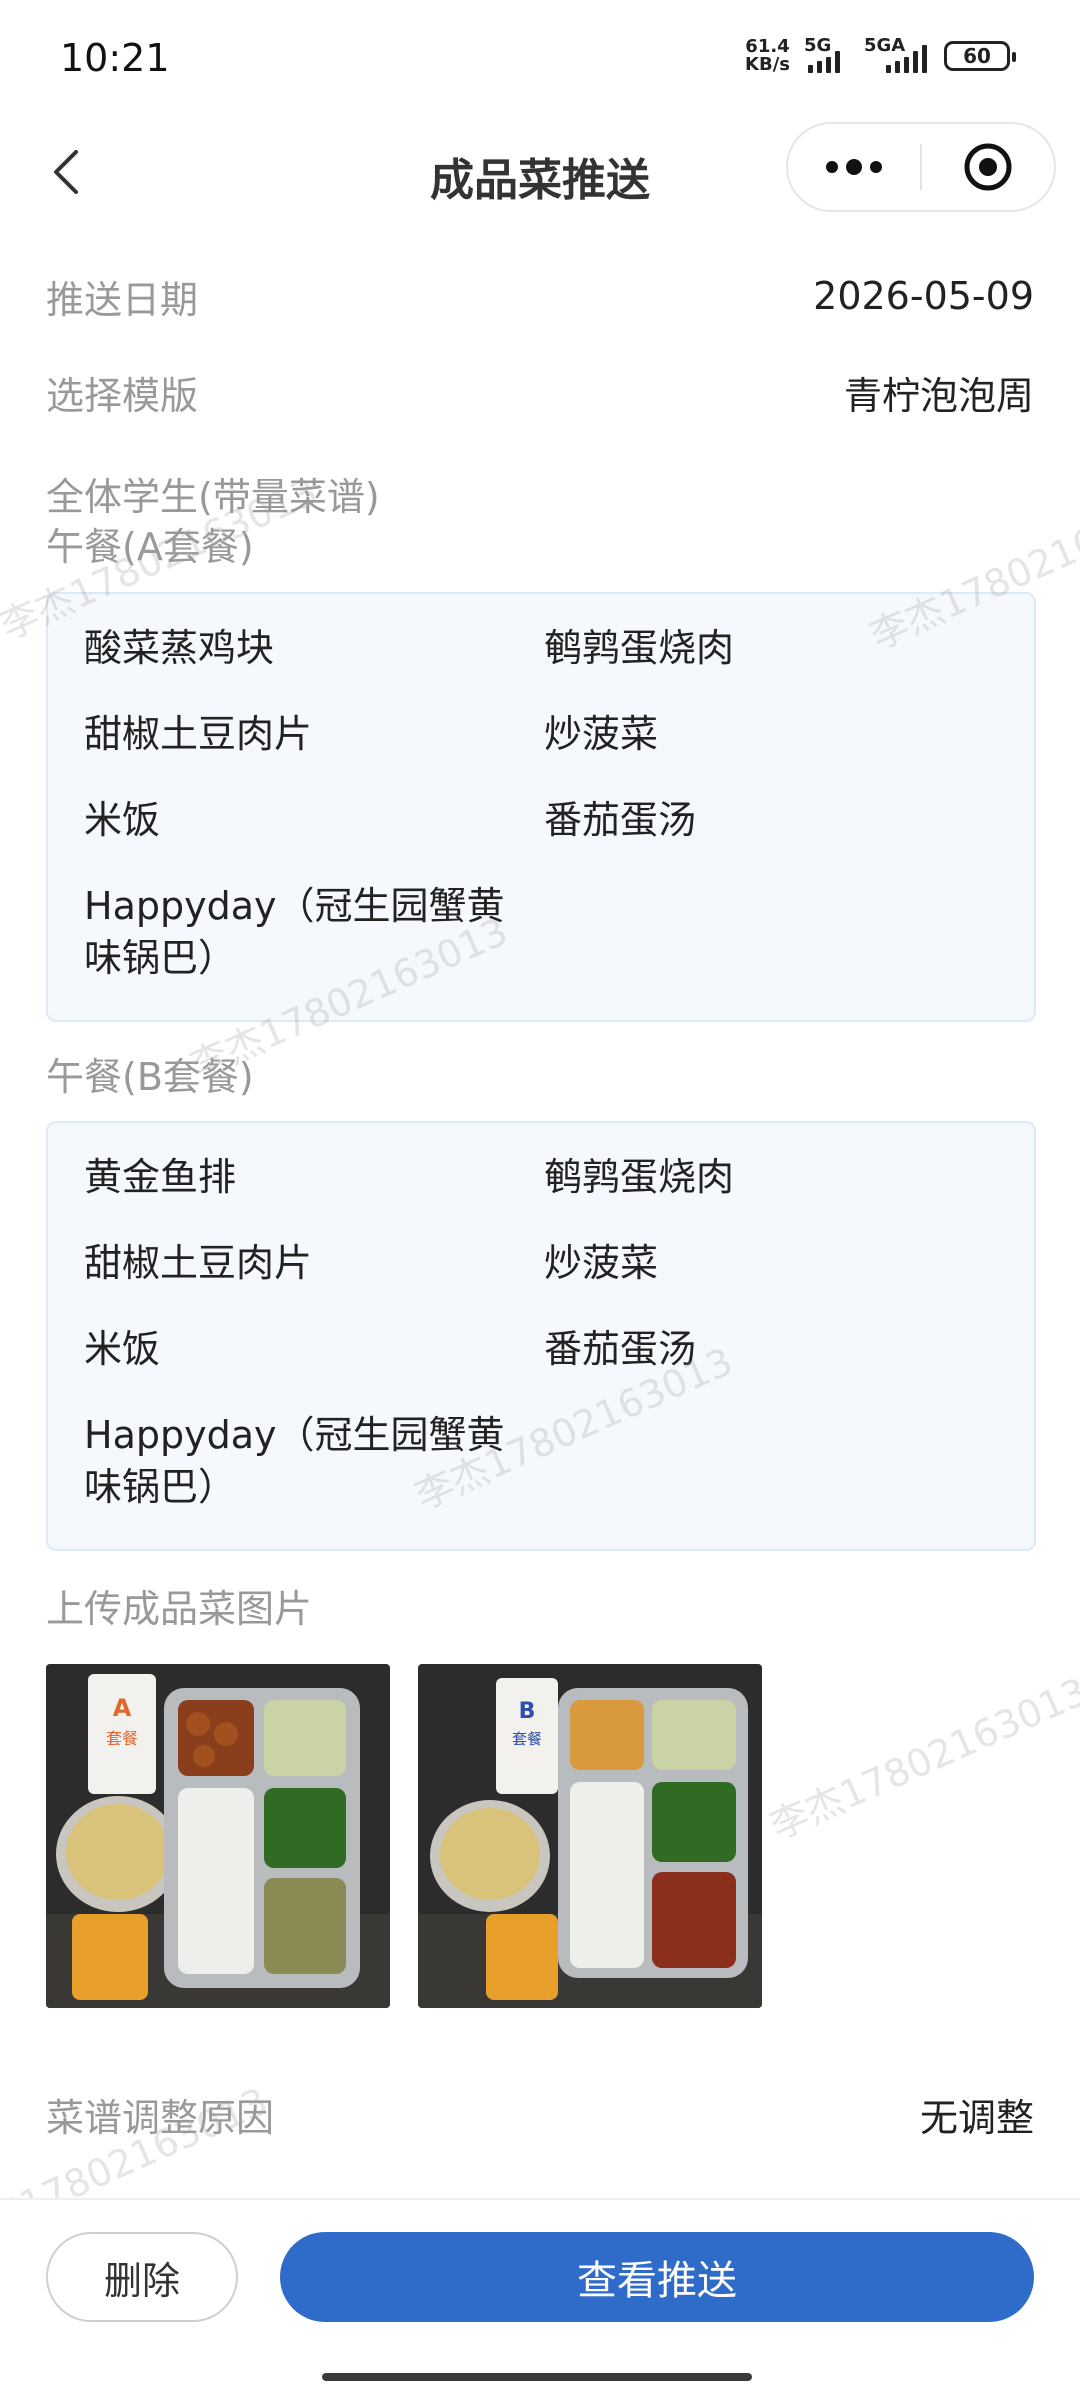 The width and height of the screenshot is (1080, 2400). I want to click on network-speed-unit: KB/s, so click(767, 64).